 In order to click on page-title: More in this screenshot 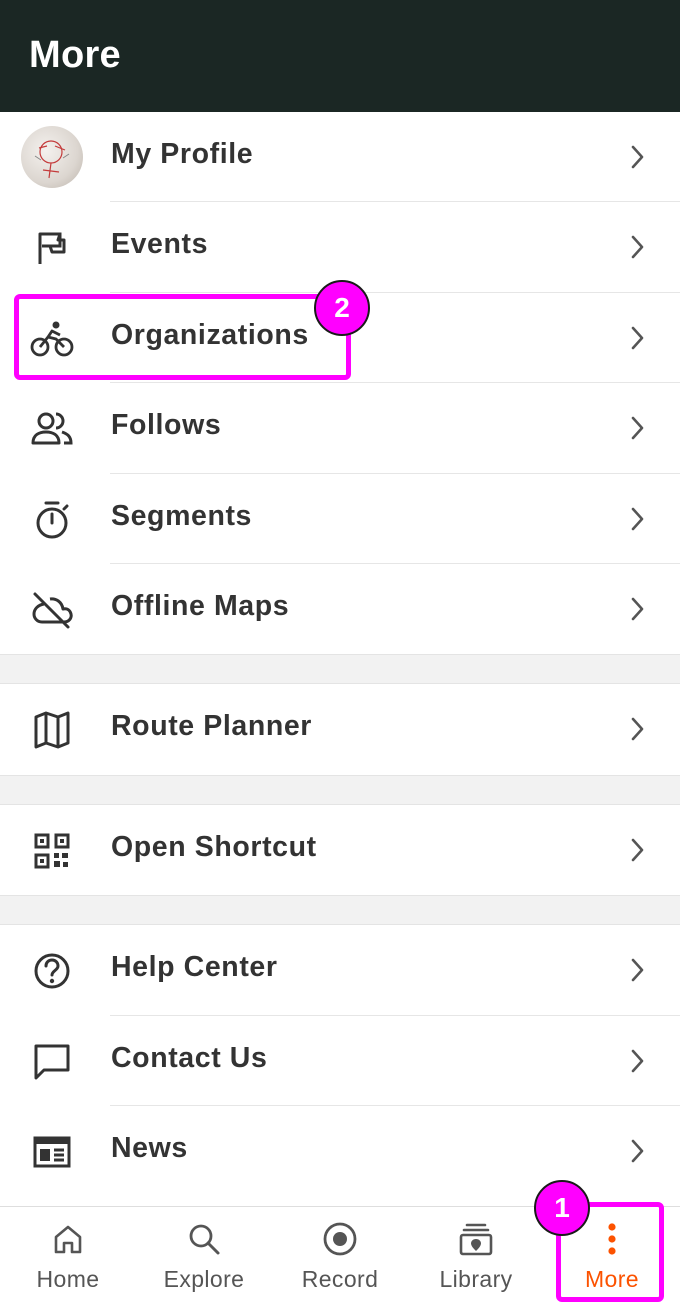, I will do `click(75, 55)`.